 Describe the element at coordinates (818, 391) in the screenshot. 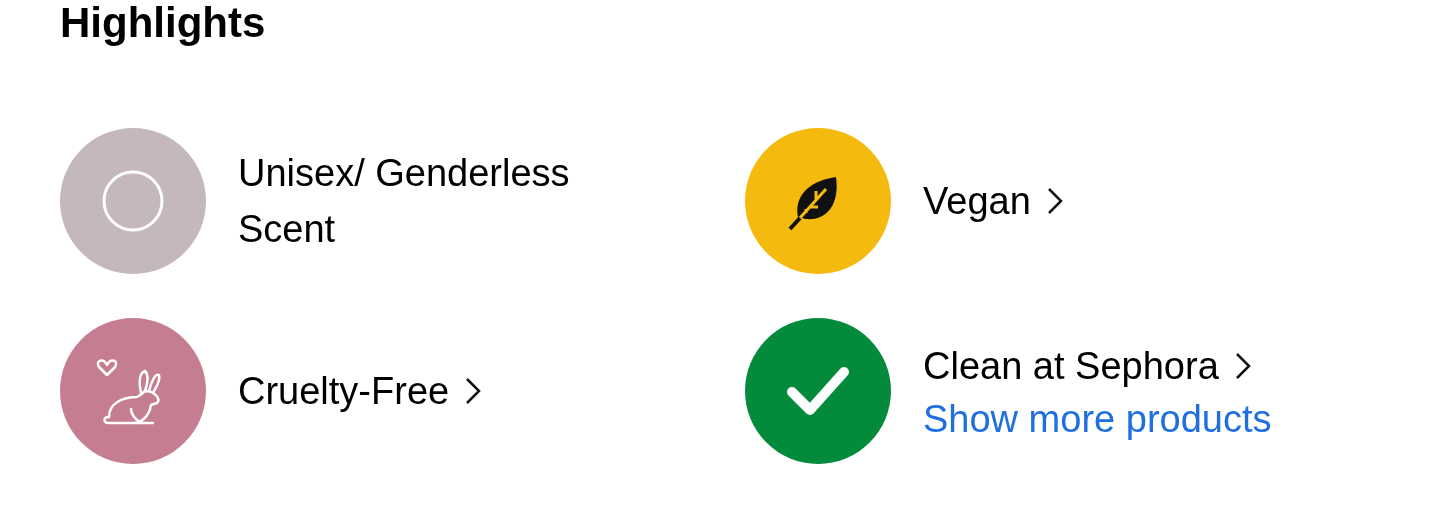

I see `check-icon` at that location.